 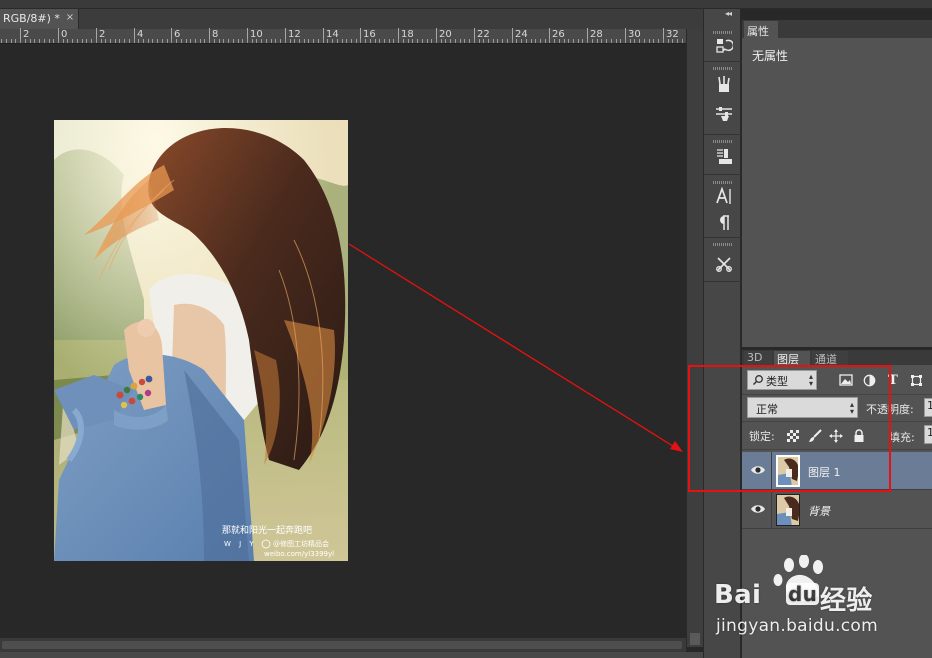 I want to click on layer-name: 背景, so click(x=819, y=511).